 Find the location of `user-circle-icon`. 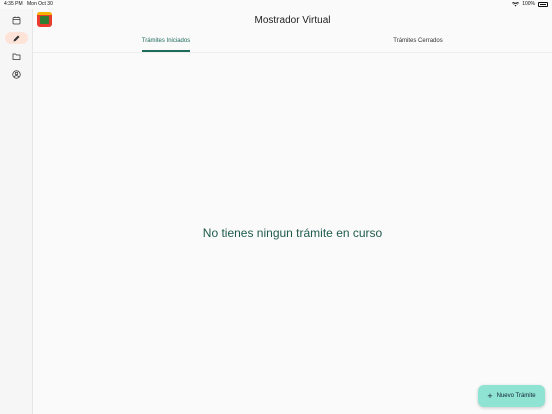

user-circle-icon is located at coordinates (16, 74).